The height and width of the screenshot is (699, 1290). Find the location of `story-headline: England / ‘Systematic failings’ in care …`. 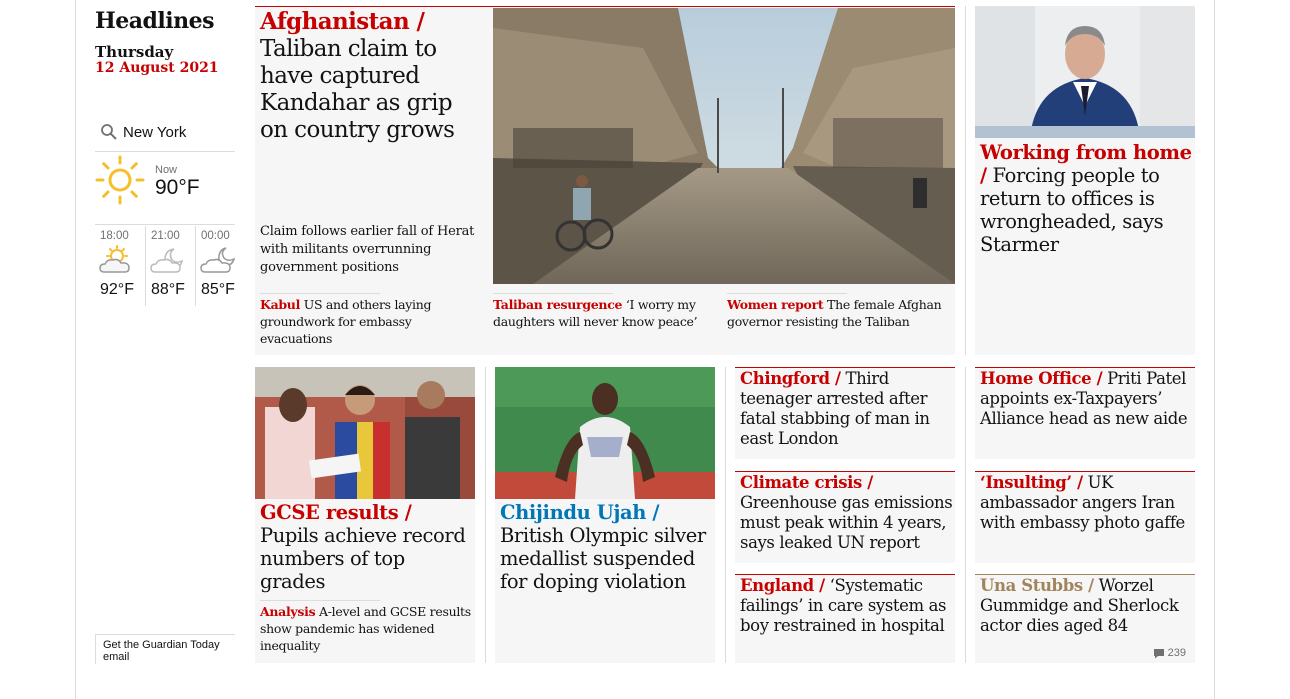

story-headline: England / ‘Systematic failings’ in care … is located at coordinates (846, 606).